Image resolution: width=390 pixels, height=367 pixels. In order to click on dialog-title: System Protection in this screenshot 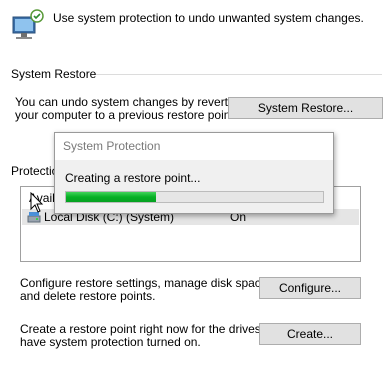, I will do `click(194, 146)`.